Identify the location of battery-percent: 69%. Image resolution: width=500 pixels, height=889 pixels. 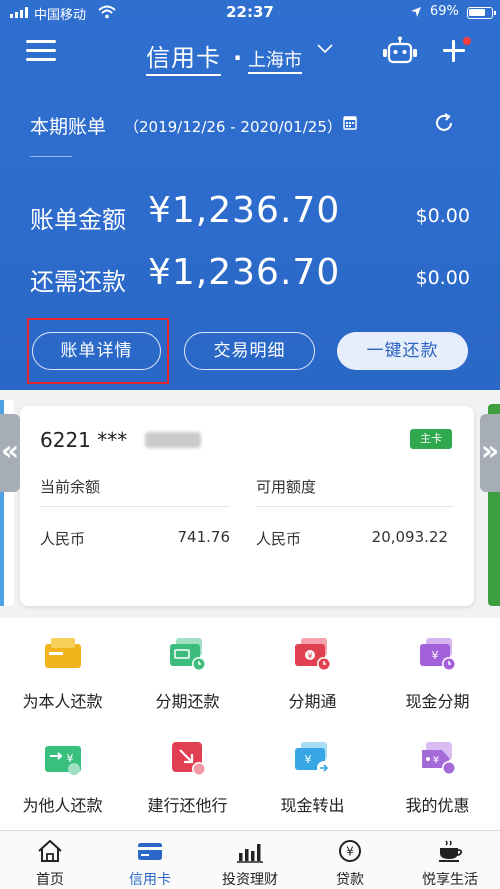
(444, 11).